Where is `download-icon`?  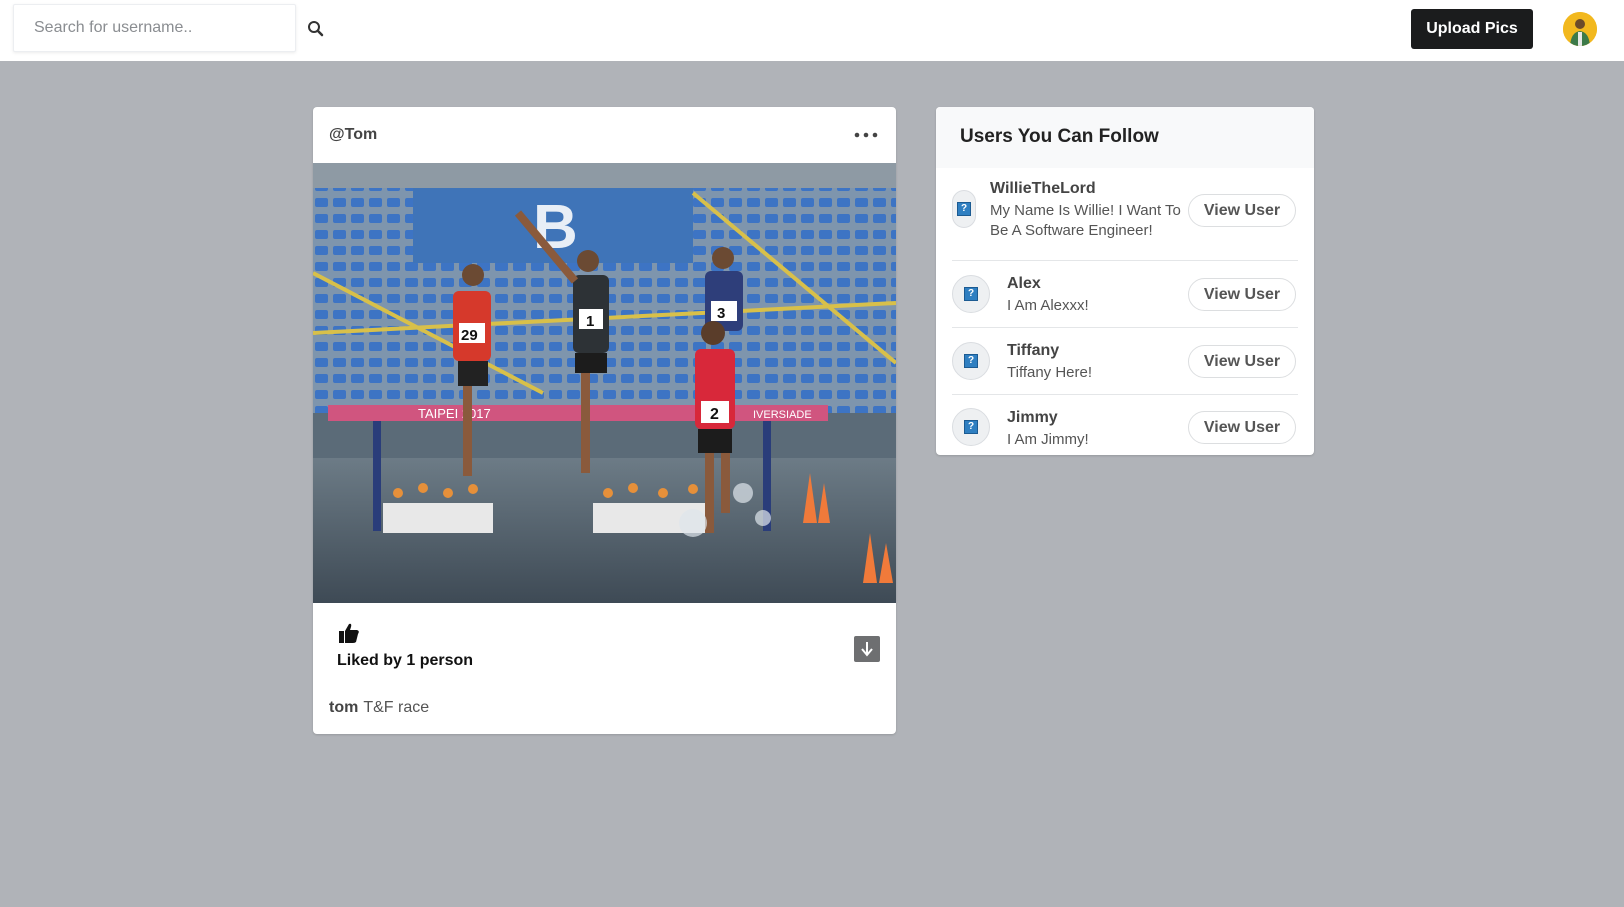 download-icon is located at coordinates (867, 649).